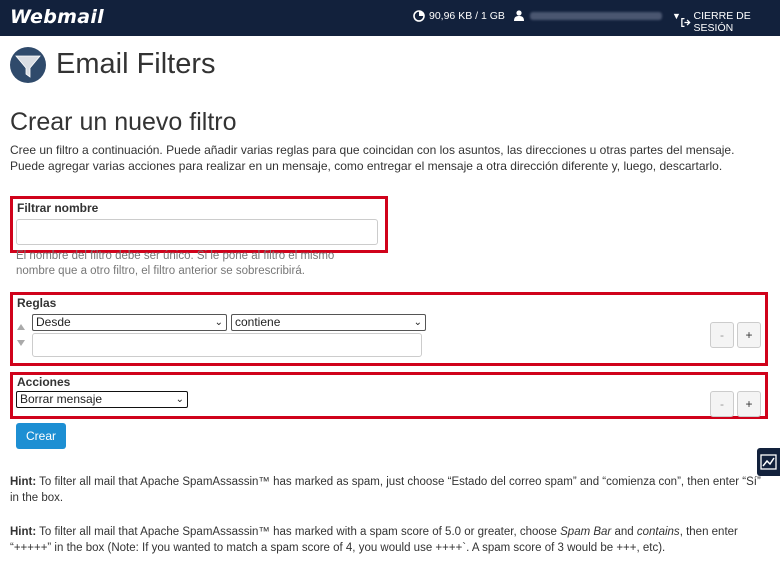 This screenshot has height=565, width=780. I want to click on remove-rule-button: -, so click(722, 335).